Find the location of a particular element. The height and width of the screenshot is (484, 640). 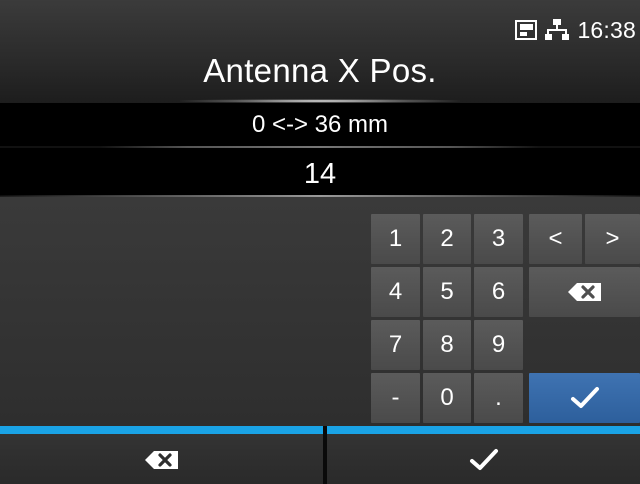

key-enter is located at coordinates (584, 398).